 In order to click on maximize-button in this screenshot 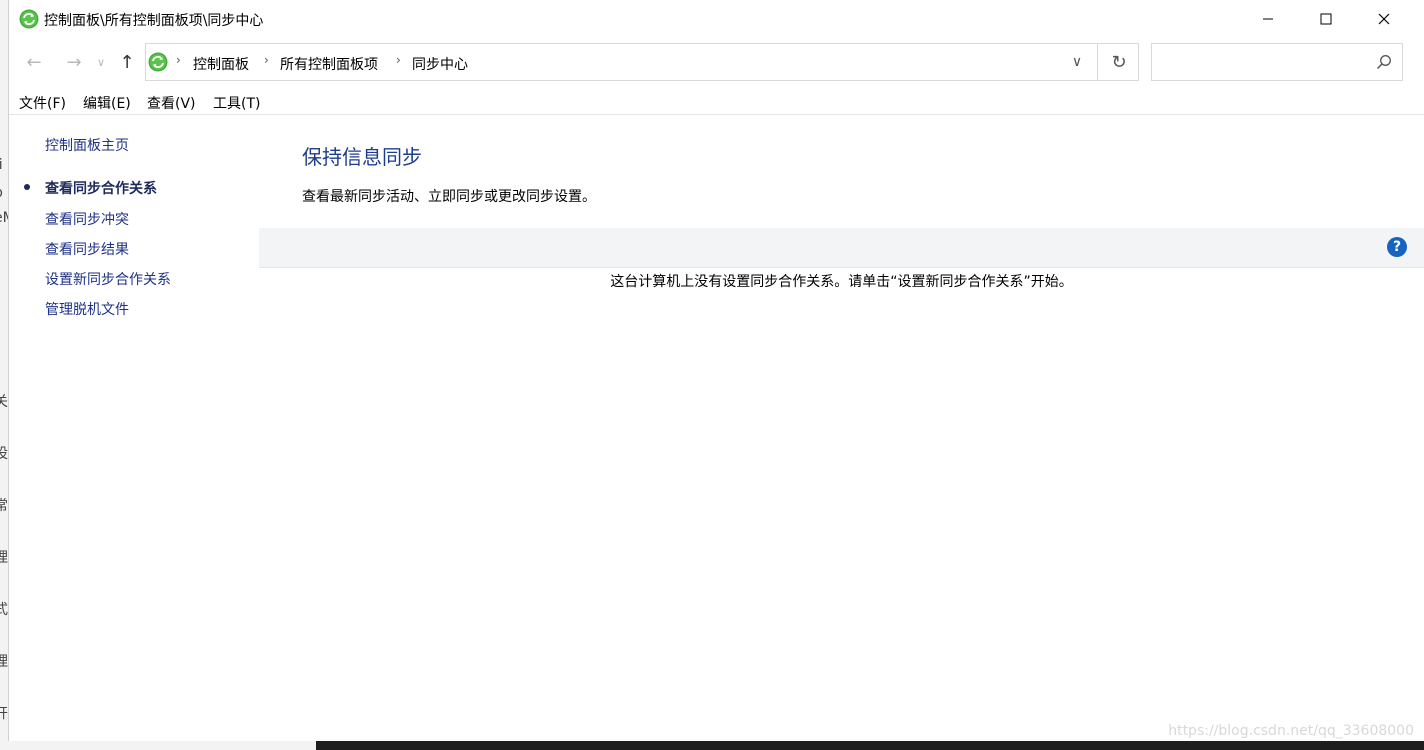, I will do `click(1326, 19)`.